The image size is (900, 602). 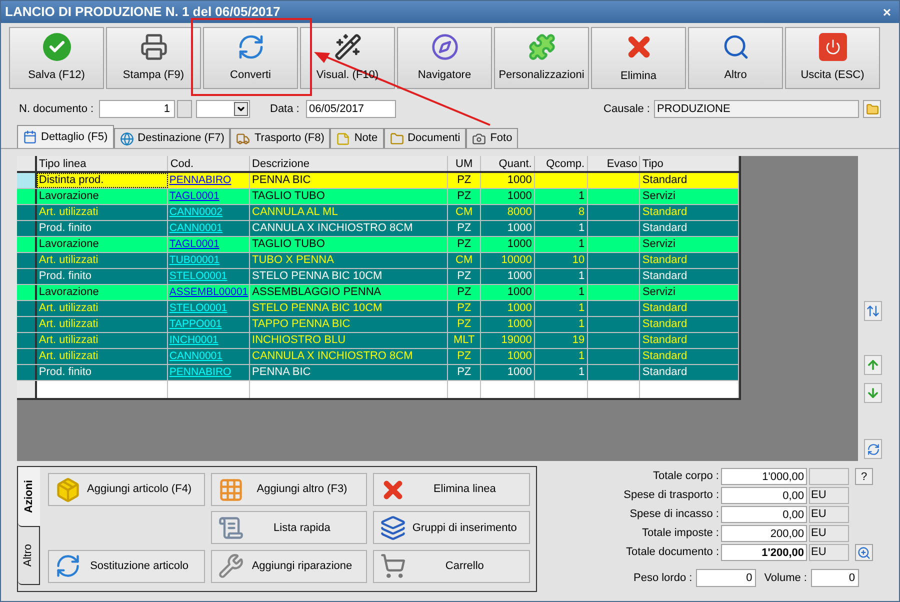 What do you see at coordinates (56, 46) in the screenshot?
I see `checkmark-icon` at bounding box center [56, 46].